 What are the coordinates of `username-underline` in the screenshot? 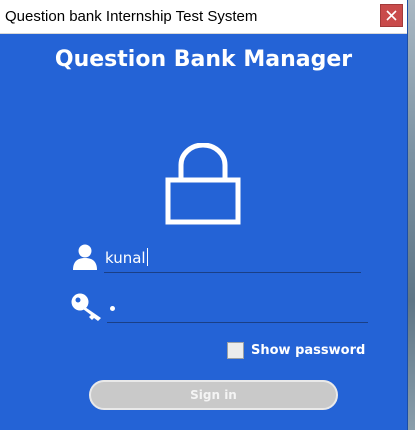 It's located at (232, 272).